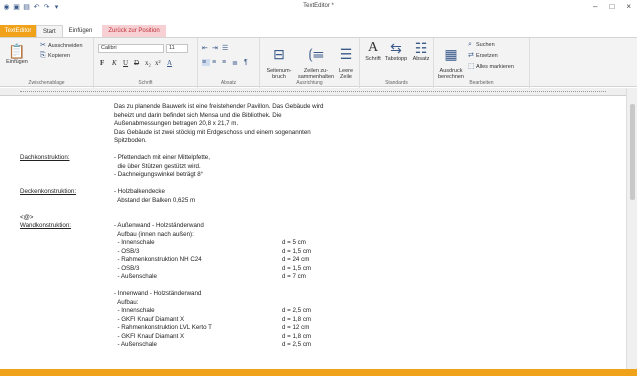 The width and height of the screenshot is (637, 376). I want to click on copy-button: ⎘ Kopieren, so click(55, 55).